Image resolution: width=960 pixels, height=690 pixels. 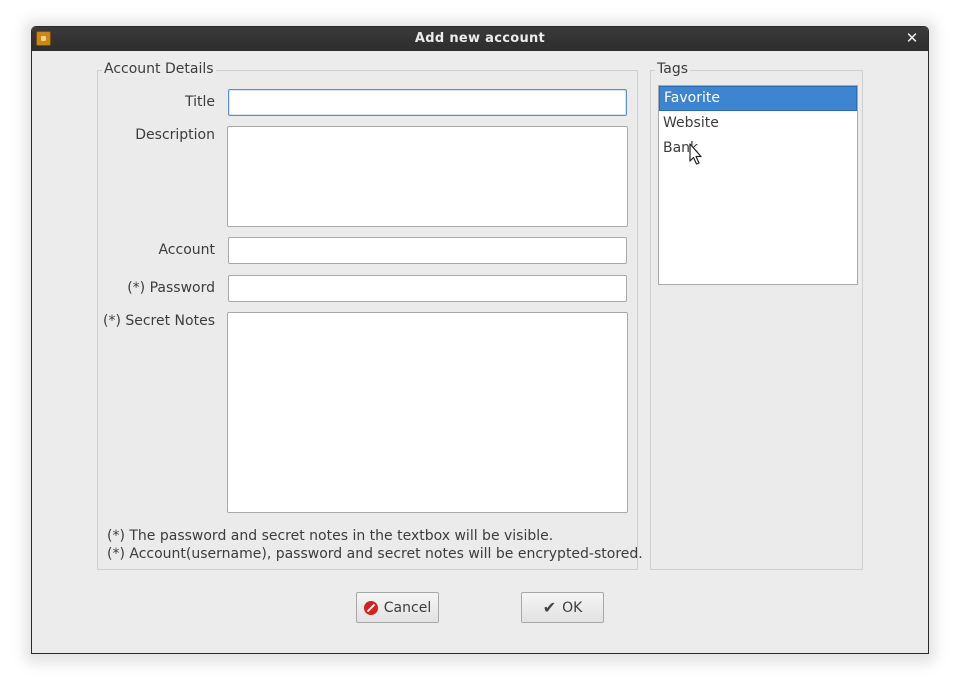 I want to click on cancel-button-label: Cancel, so click(x=407, y=607).